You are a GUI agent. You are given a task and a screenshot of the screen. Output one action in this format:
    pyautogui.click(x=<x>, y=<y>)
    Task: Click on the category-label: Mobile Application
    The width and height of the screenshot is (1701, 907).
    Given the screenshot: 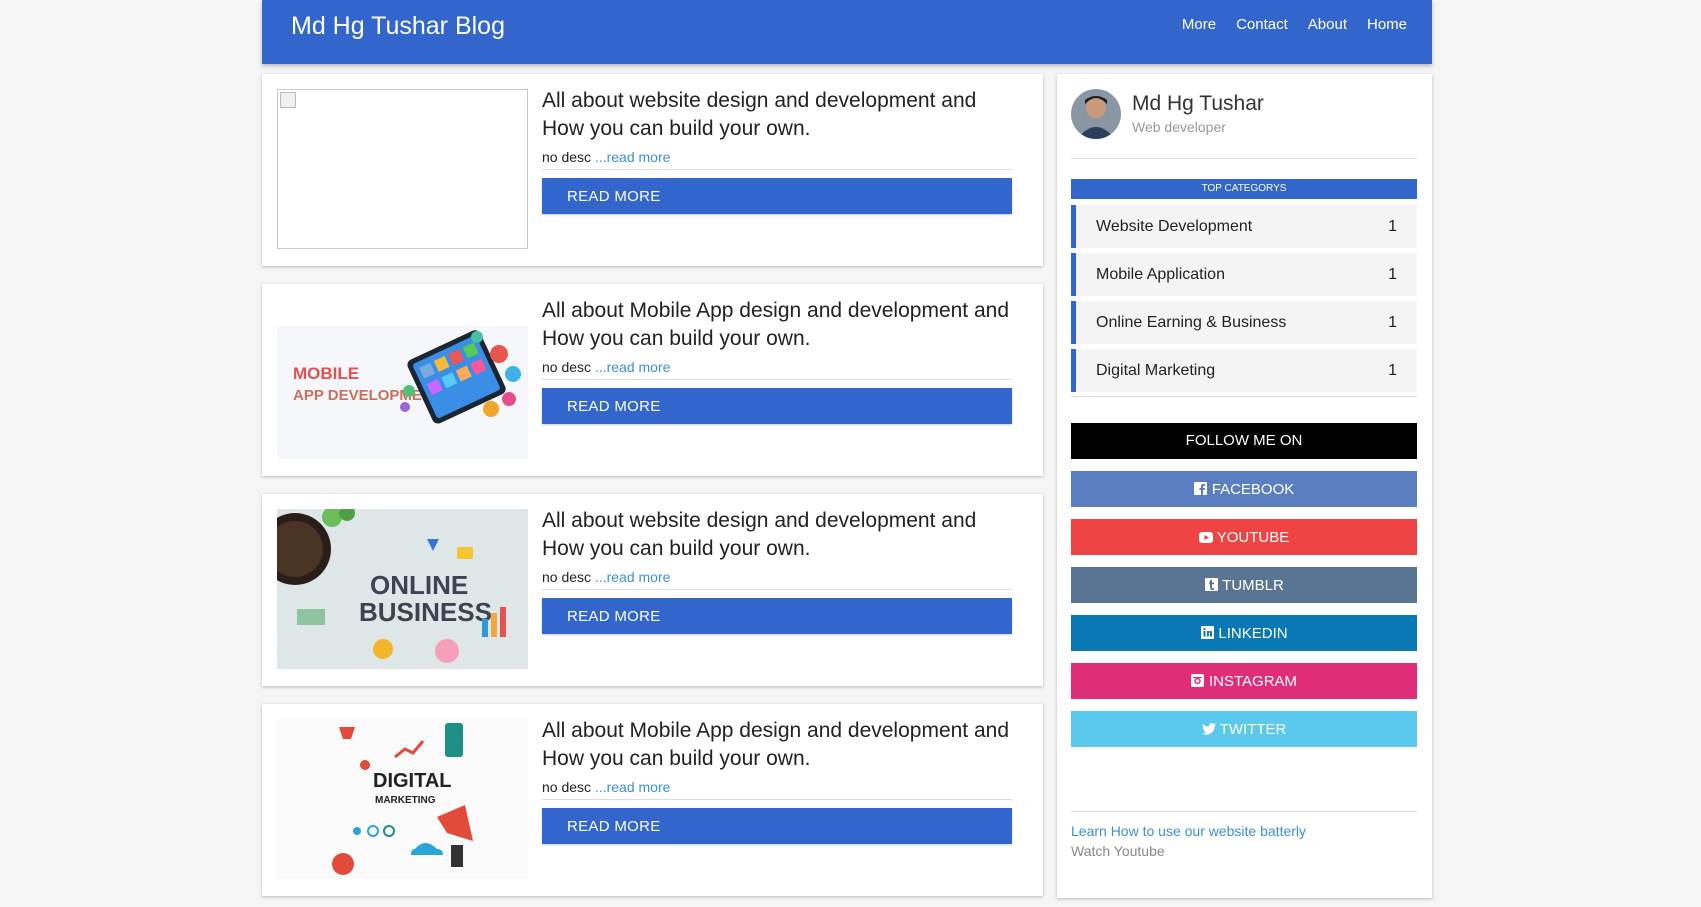 What is the action you would take?
    pyautogui.click(x=1160, y=274)
    